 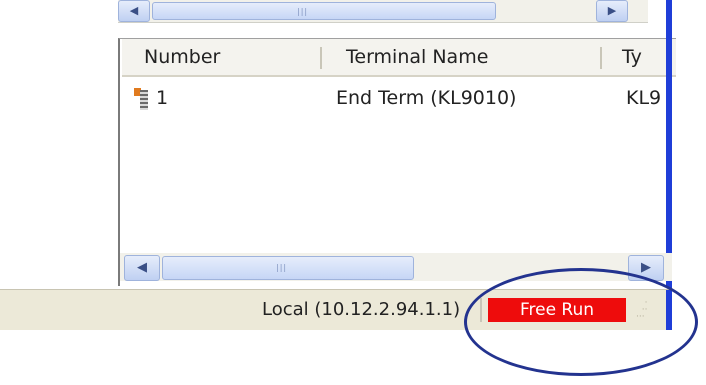 What do you see at coordinates (481, 310) in the screenshot?
I see `status-separator` at bounding box center [481, 310].